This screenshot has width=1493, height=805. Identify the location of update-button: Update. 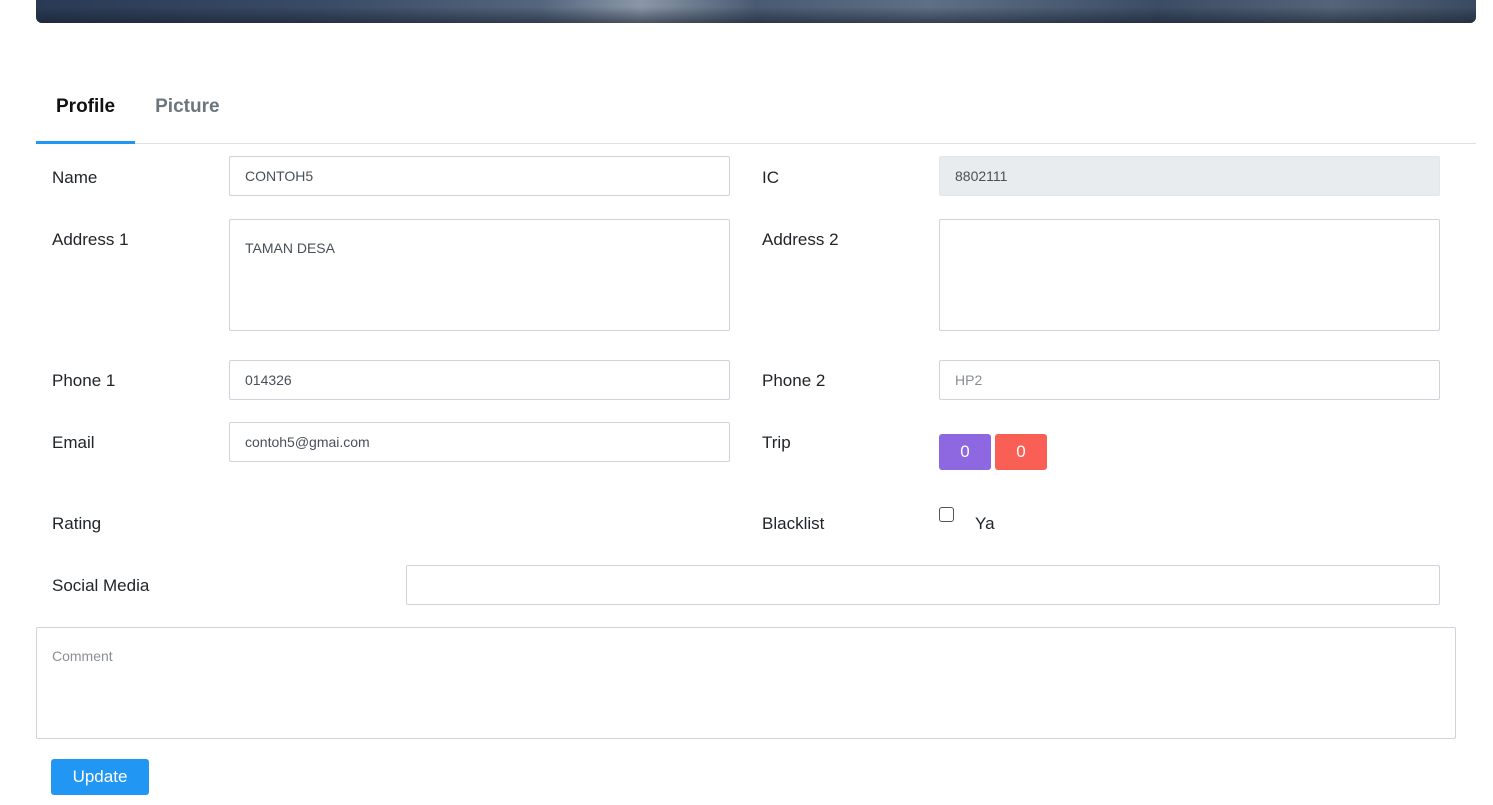
(100, 777).